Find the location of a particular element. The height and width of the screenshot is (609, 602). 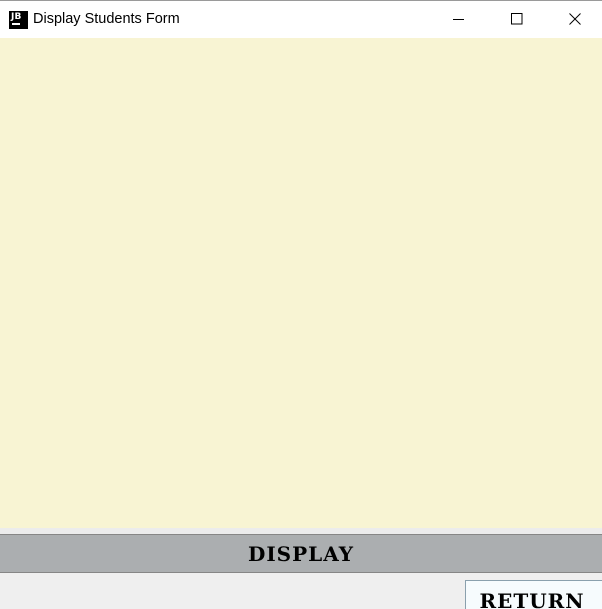

minimize-button is located at coordinates (459, 19).